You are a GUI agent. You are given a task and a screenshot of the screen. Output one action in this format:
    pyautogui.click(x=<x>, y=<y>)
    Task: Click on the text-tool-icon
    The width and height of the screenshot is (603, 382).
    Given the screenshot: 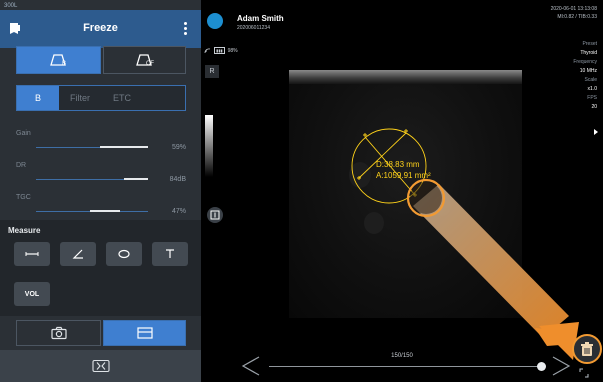 What is the action you would take?
    pyautogui.click(x=170, y=253)
    